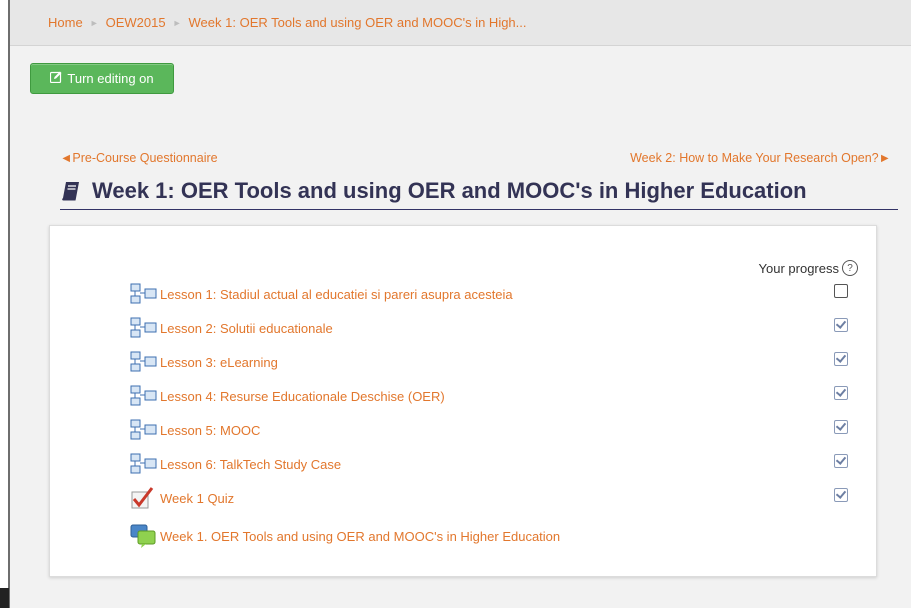  What do you see at coordinates (219, 362) in the screenshot?
I see `activity-label: Lesson 3: eLearning` at bounding box center [219, 362].